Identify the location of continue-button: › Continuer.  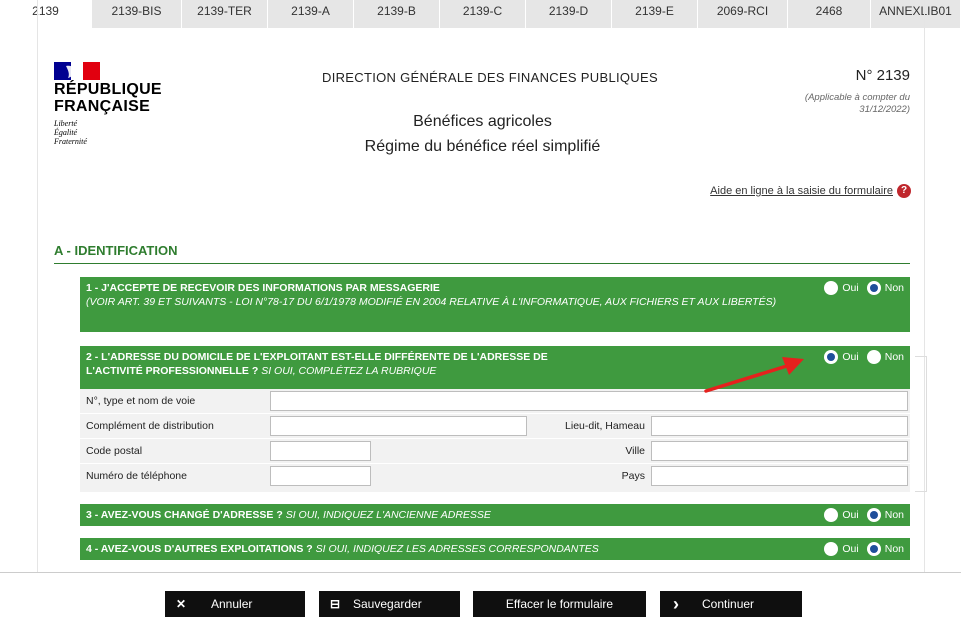
(731, 604).